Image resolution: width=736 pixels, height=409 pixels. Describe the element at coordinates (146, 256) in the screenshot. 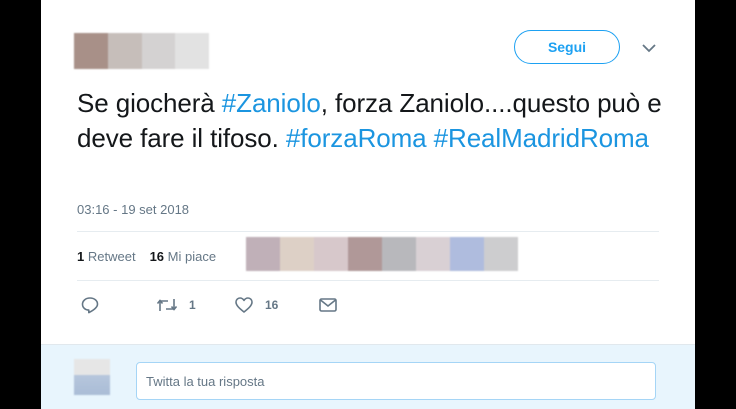

I see `tweet-stats: 1 Retweet 16 Mi piace` at that location.